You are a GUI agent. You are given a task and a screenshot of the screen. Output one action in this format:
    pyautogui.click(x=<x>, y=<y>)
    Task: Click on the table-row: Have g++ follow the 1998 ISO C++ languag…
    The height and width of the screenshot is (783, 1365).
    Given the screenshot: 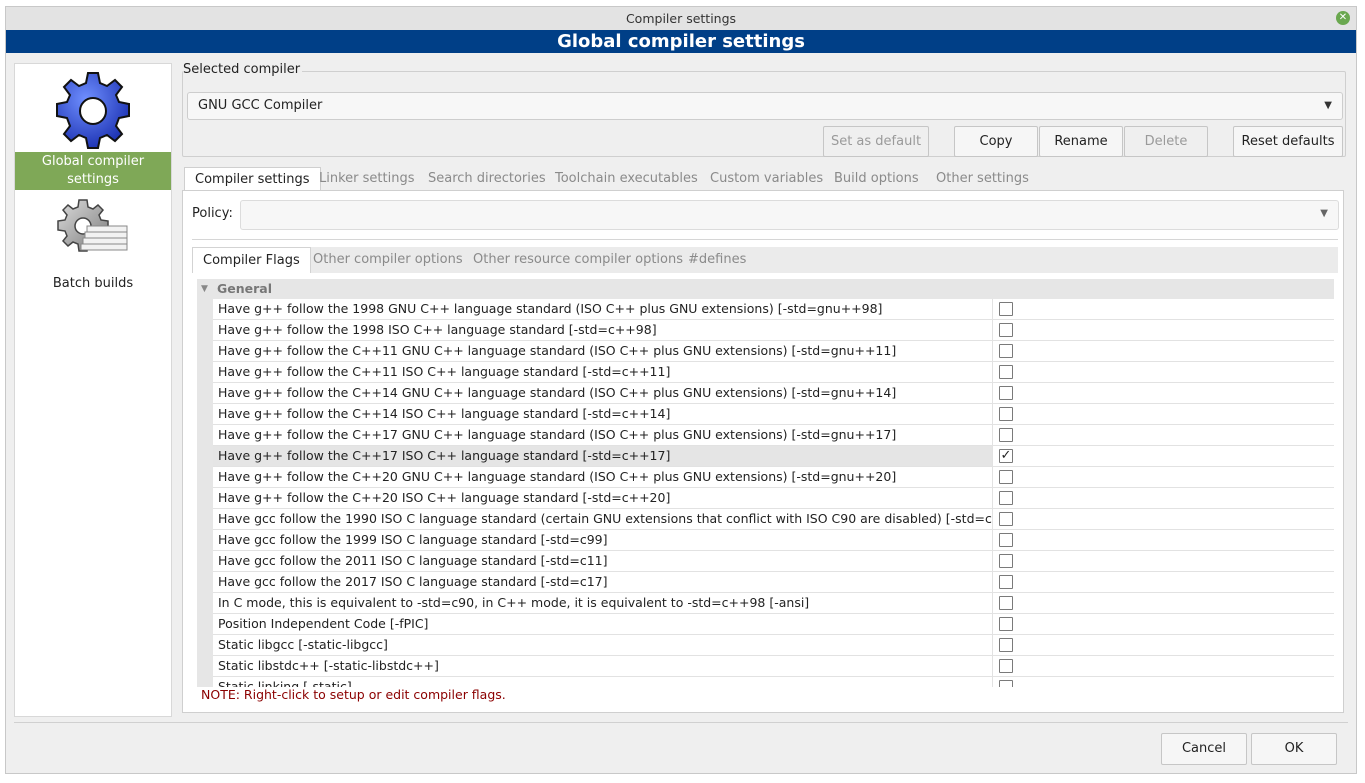 What is the action you would take?
    pyautogui.click(x=773, y=330)
    